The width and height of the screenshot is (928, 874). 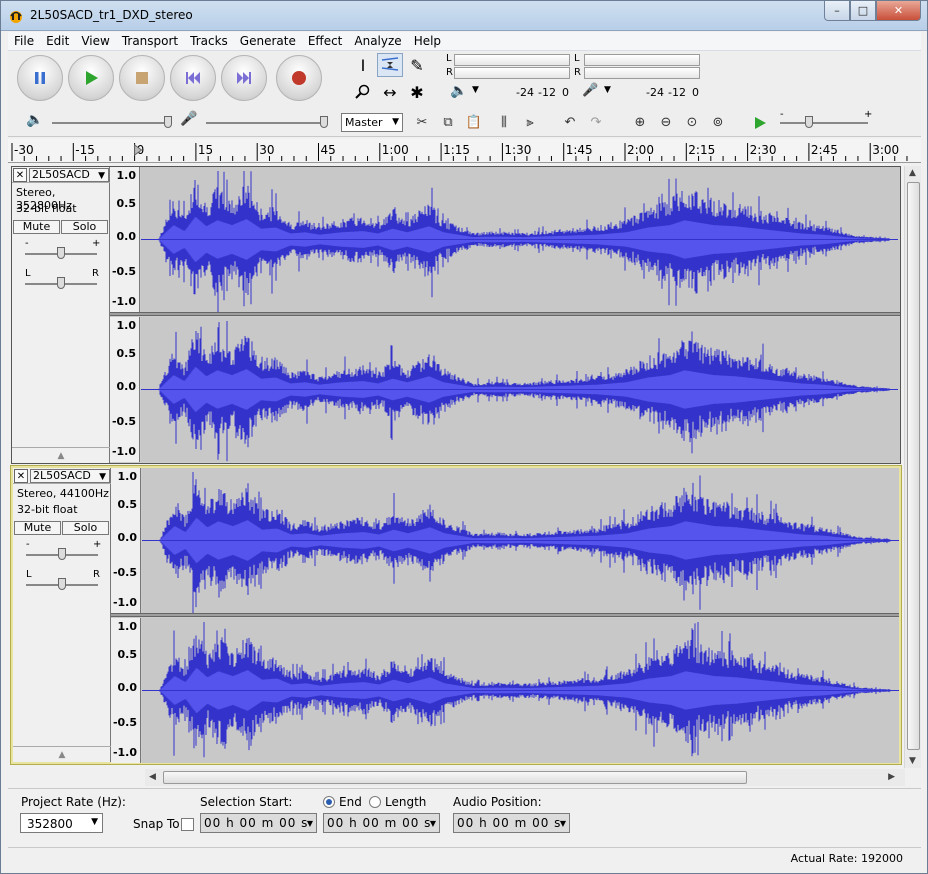 I want to click on ruler-label: 2:15, so click(x=701, y=150).